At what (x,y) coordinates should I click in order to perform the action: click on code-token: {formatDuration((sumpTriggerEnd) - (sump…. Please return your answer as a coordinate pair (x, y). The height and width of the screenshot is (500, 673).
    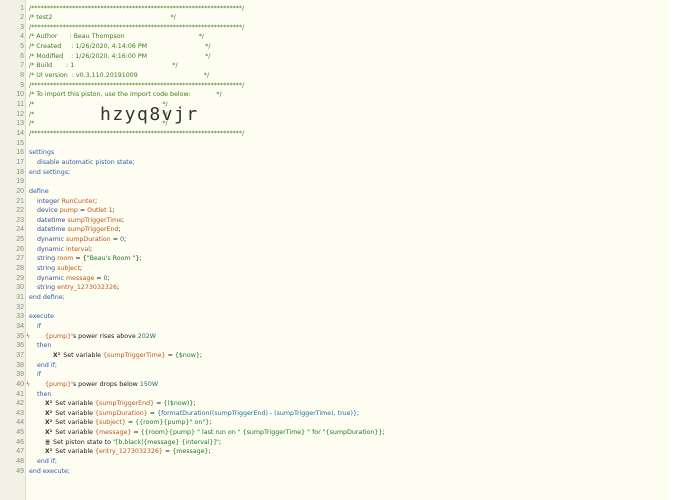
    Looking at the image, I should click on (257, 413).